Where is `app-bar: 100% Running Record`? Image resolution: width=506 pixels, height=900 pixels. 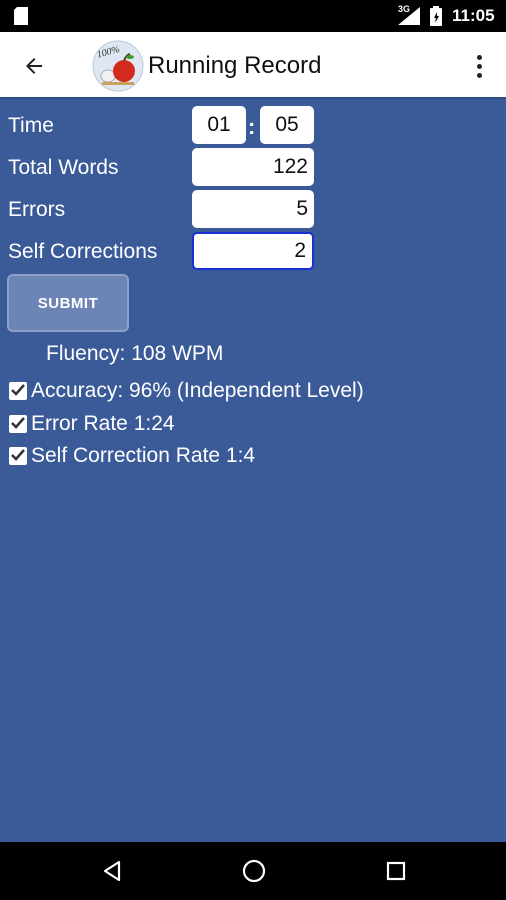 app-bar: 100% Running Record is located at coordinates (253, 65).